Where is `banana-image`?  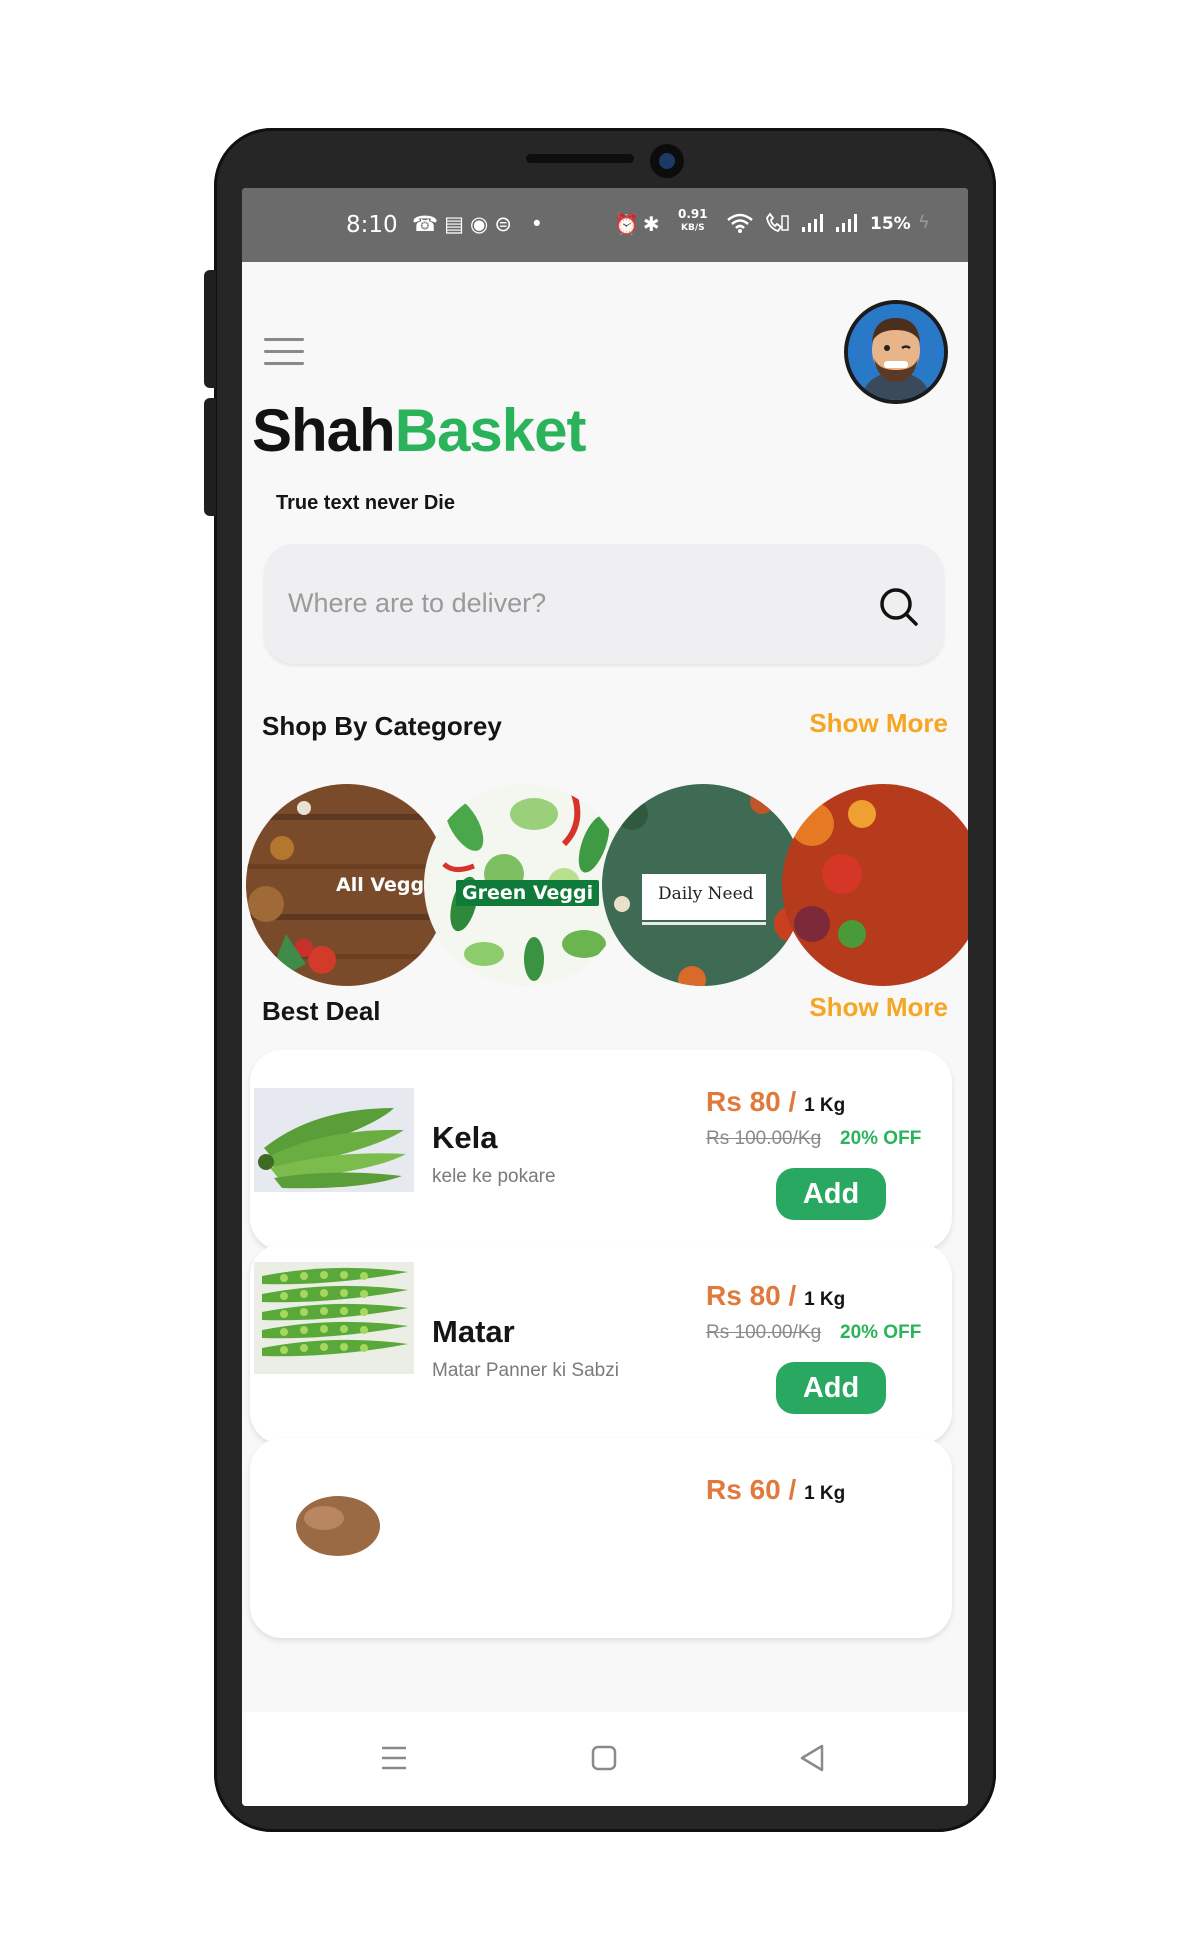
banana-image is located at coordinates (334, 1140).